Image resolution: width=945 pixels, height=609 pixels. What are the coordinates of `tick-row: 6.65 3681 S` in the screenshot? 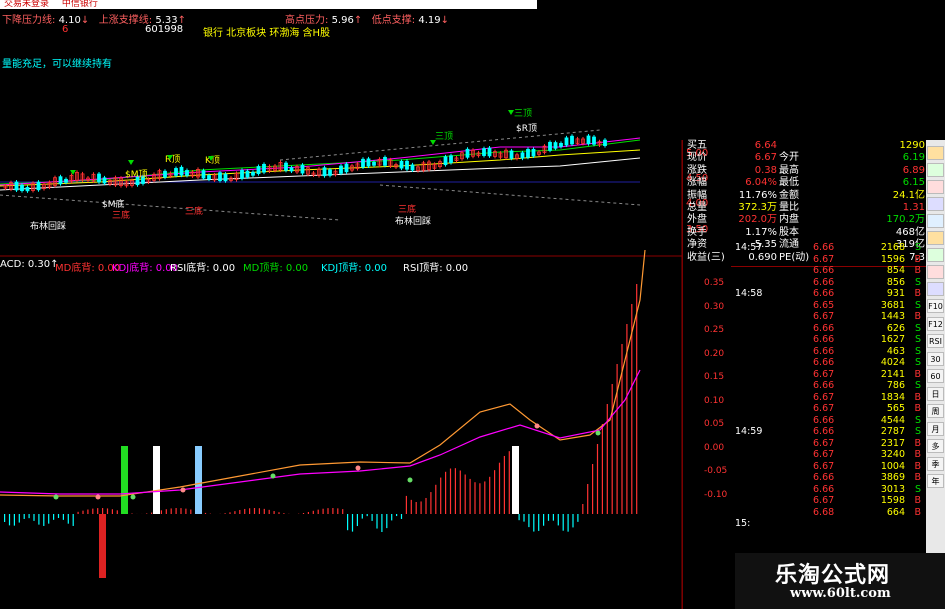 It's located at (805, 306).